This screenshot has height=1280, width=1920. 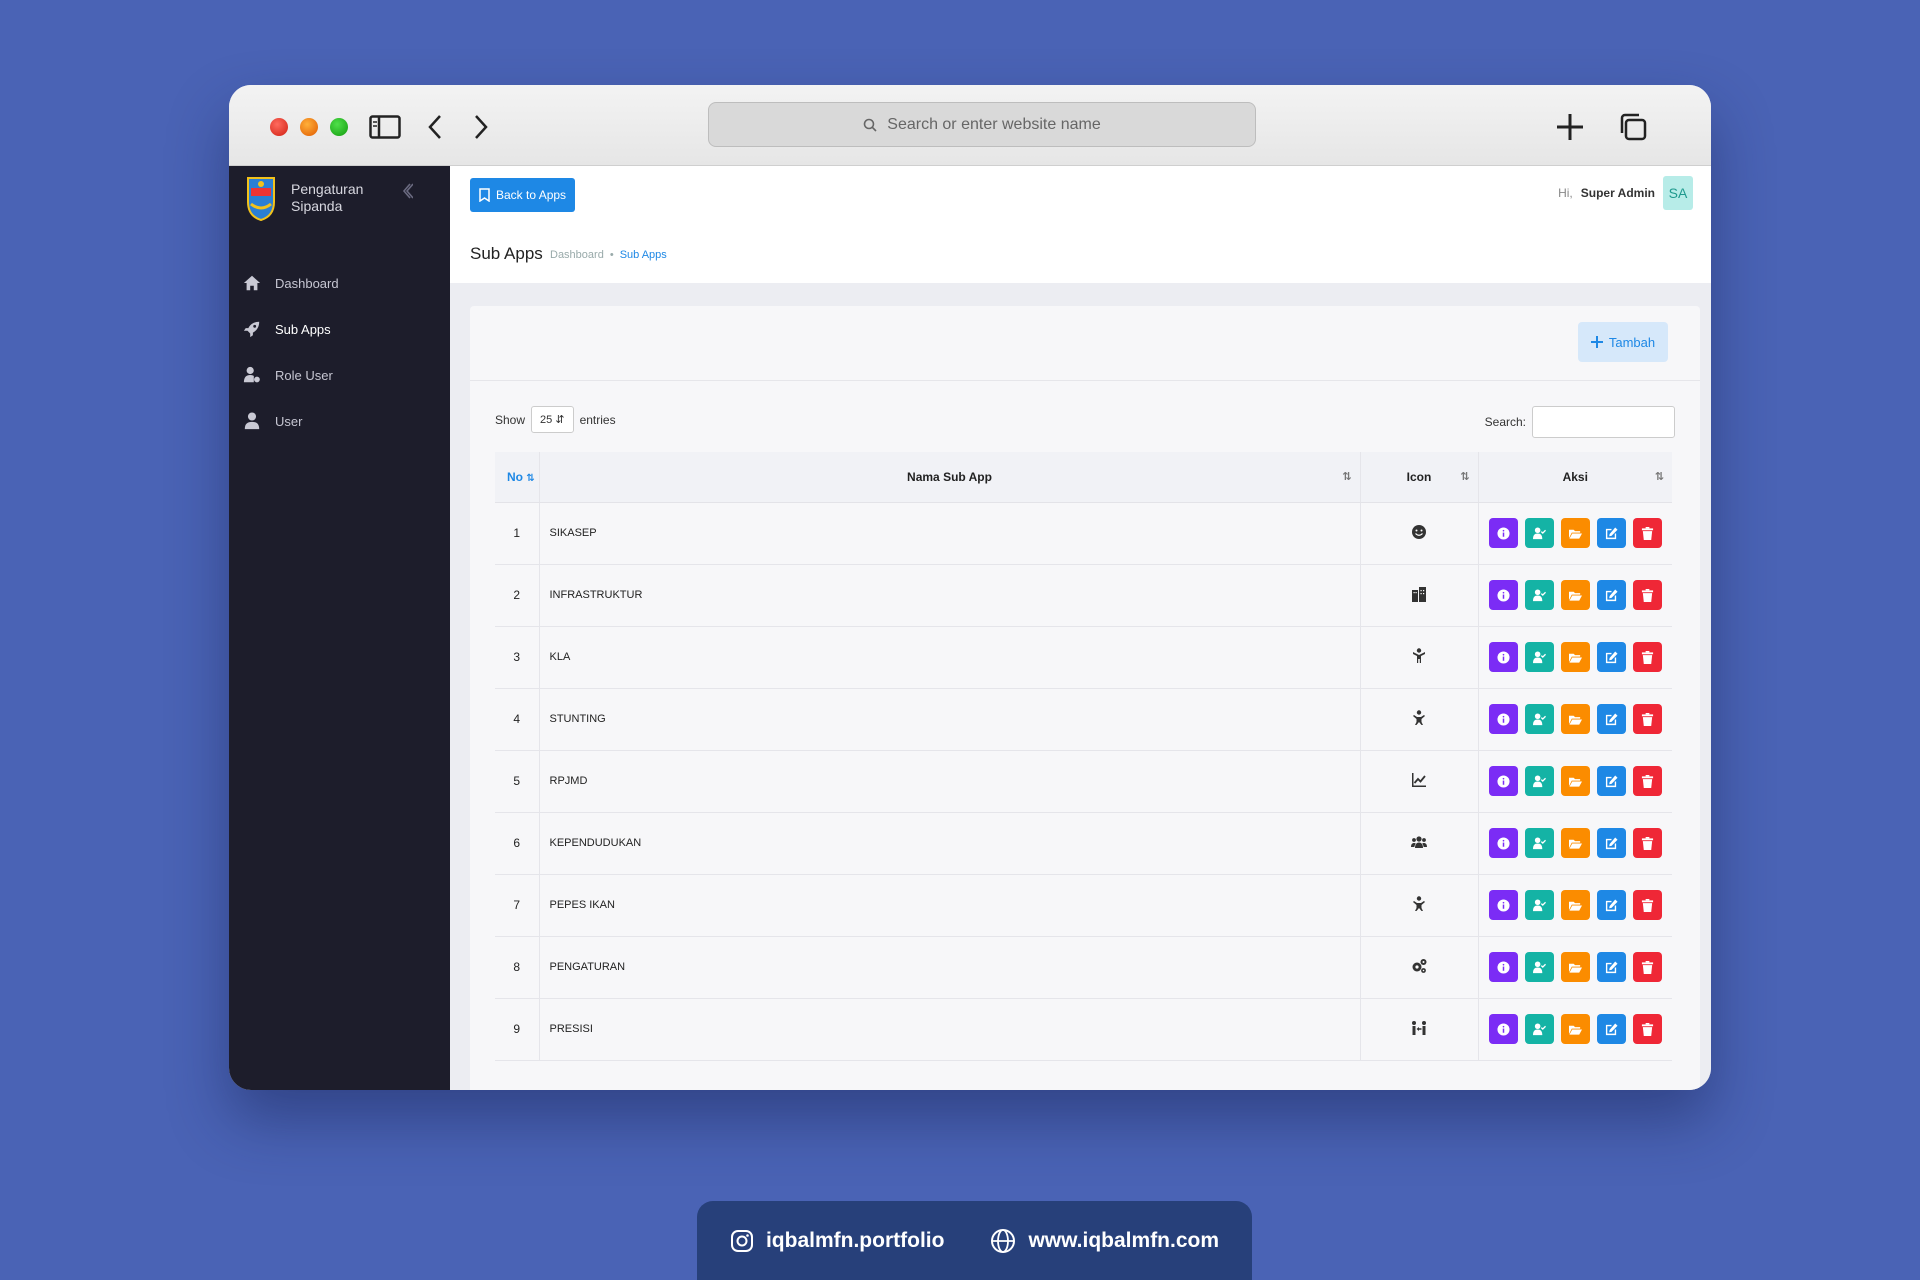 What do you see at coordinates (339, 421) in the screenshot?
I see `sidebar-item-user: User` at bounding box center [339, 421].